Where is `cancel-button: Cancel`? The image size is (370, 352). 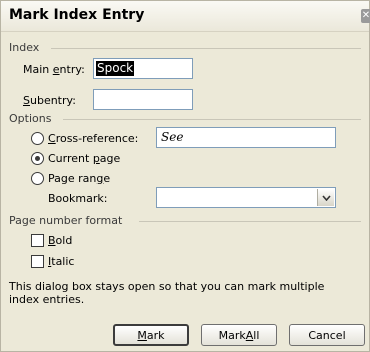 cancel-button: Cancel is located at coordinates (327, 335).